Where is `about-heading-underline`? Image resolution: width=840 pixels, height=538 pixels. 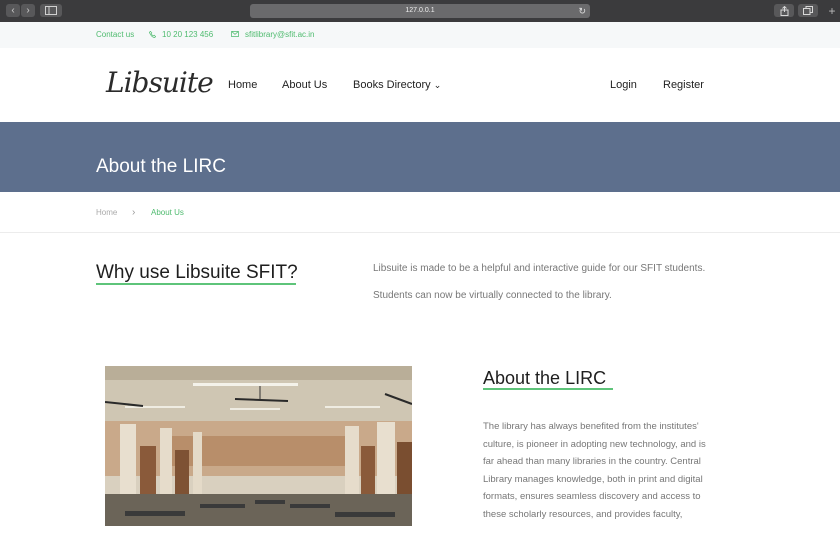 about-heading-underline is located at coordinates (548, 389).